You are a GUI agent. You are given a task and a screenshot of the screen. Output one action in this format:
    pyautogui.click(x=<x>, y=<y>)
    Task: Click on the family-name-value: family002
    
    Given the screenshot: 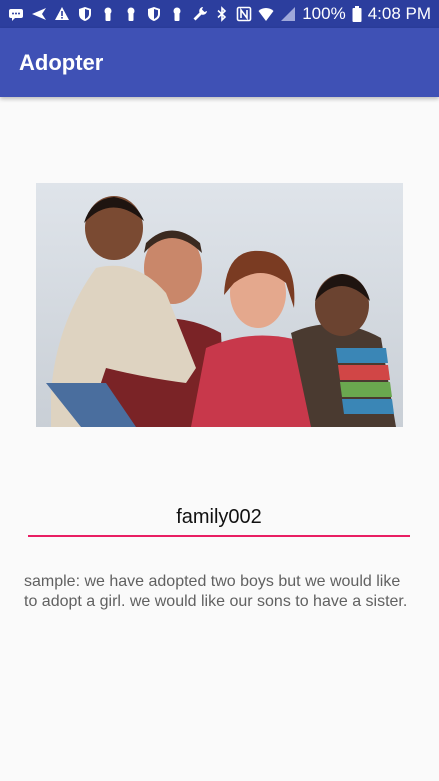 What is the action you would take?
    pyautogui.click(x=219, y=516)
    